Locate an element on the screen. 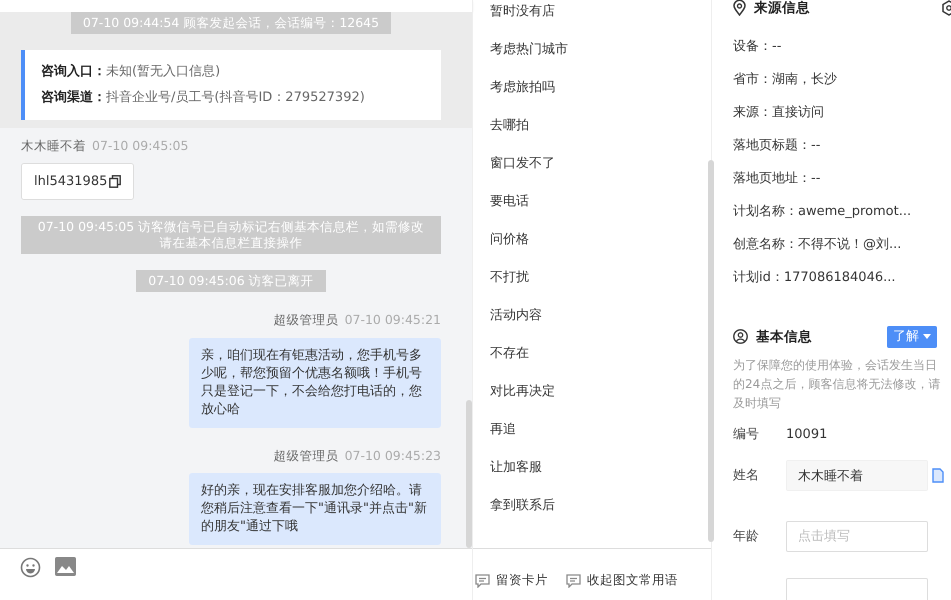 Image resolution: width=951 pixels, height=600 pixels. quick-reply-item: 不打扰 is located at coordinates (600, 278).